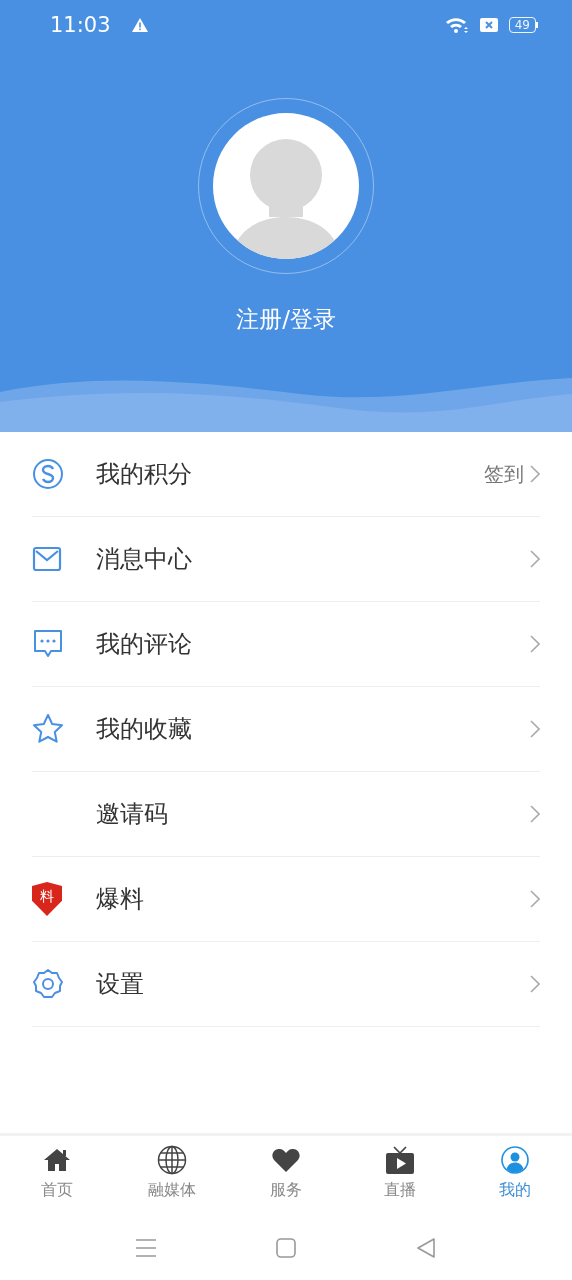 The image size is (572, 1280). What do you see at coordinates (286, 729) in the screenshot?
I see `menu-item: 我的收藏` at bounding box center [286, 729].